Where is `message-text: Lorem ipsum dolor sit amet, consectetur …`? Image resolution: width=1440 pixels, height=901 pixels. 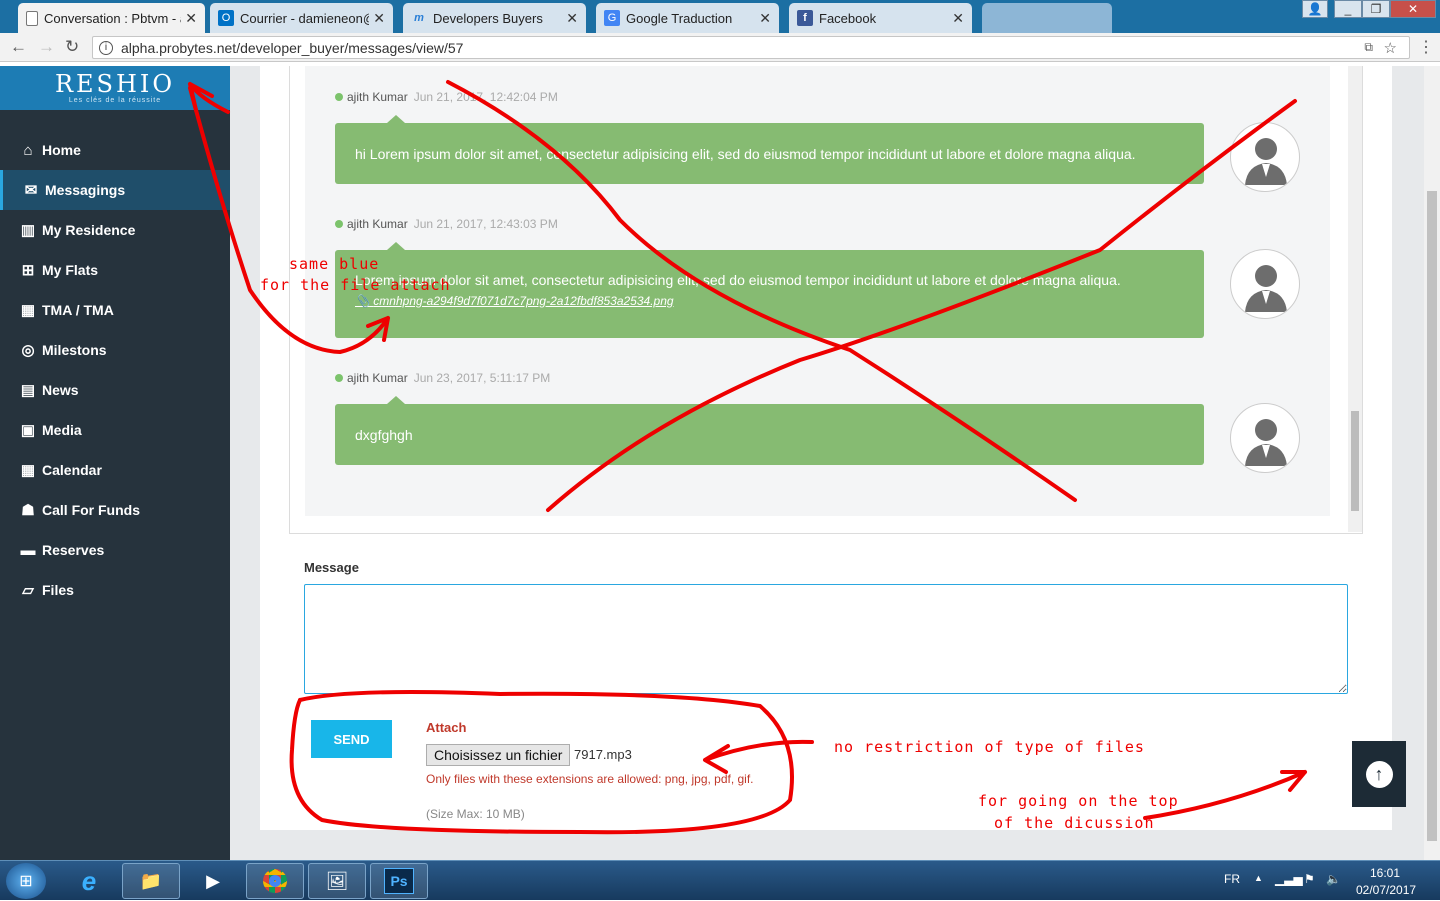
message-text: Lorem ipsum dolor sit amet, consectetur … is located at coordinates (738, 280).